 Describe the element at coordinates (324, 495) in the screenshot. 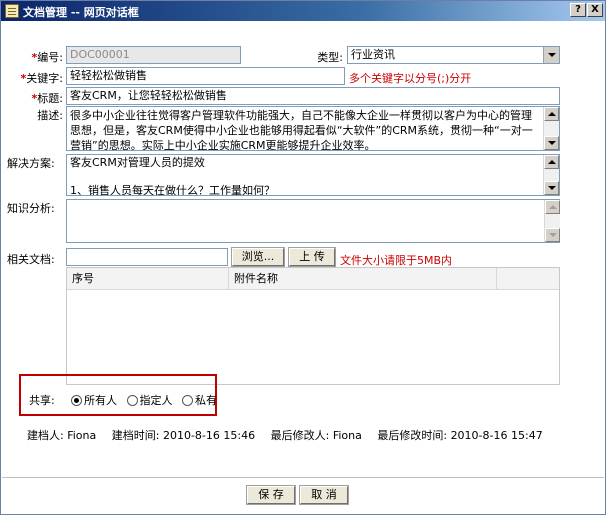

I see `cancel-button: 取 消` at that location.